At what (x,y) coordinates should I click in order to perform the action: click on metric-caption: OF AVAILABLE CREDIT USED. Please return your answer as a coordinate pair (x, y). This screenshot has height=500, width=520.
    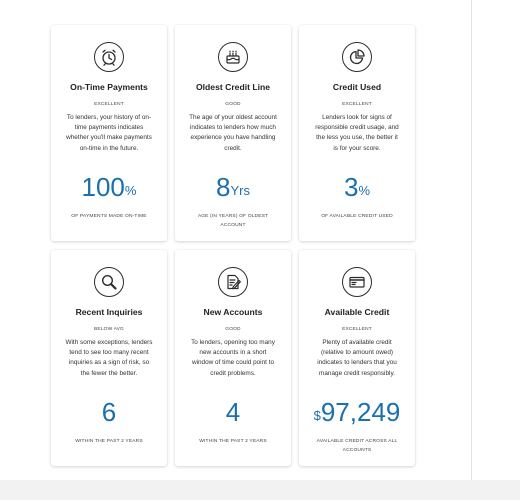
    Looking at the image, I should click on (357, 216).